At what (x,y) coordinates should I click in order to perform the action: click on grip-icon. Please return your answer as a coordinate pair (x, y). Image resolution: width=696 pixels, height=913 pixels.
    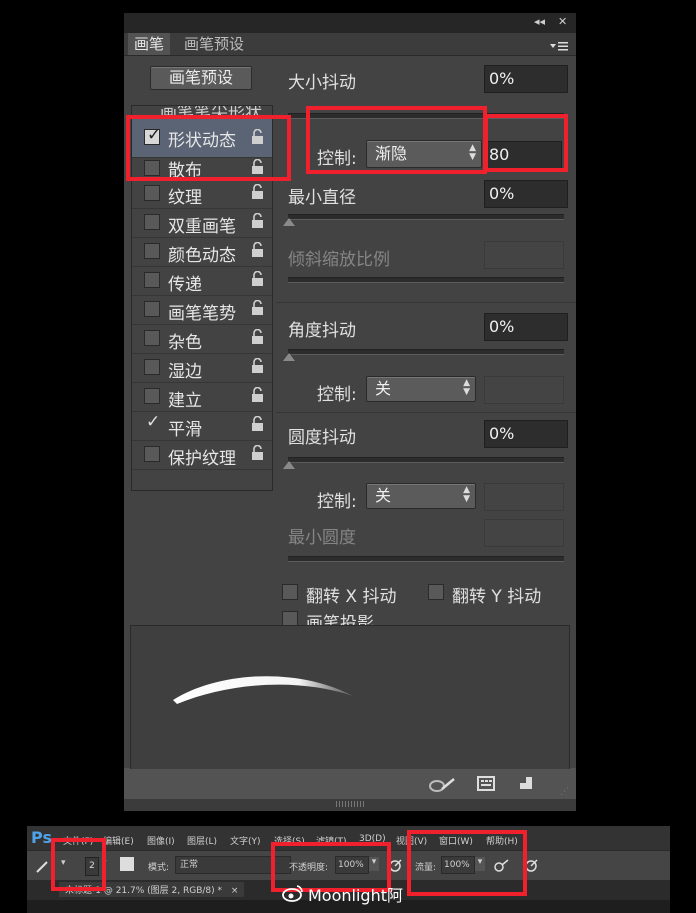
    Looking at the image, I should click on (350, 804).